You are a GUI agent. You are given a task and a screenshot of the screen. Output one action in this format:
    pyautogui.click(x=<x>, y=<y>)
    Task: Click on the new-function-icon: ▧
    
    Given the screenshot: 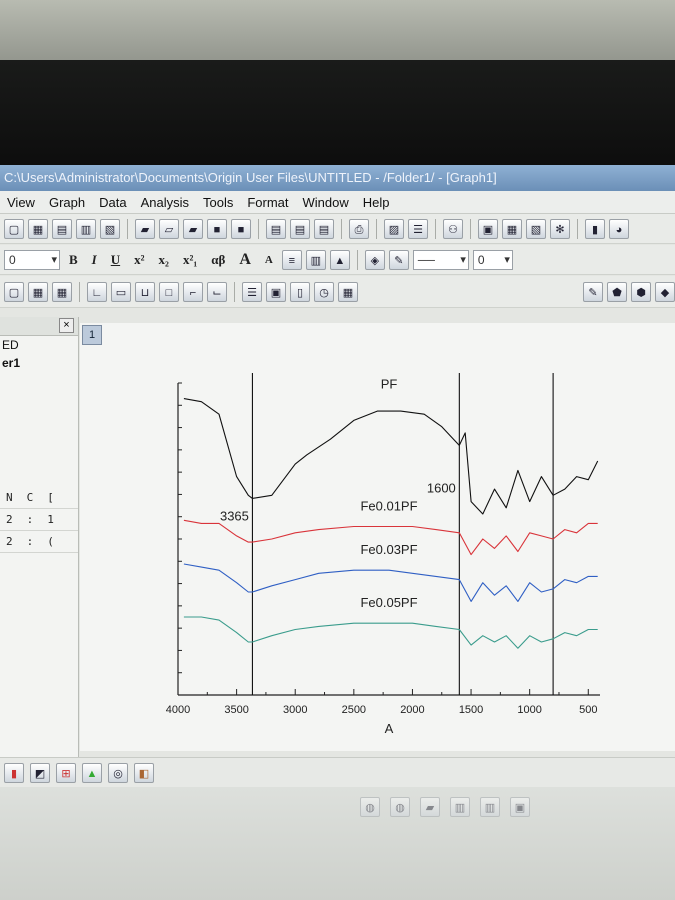 What is the action you would take?
    pyautogui.click(x=110, y=228)
    